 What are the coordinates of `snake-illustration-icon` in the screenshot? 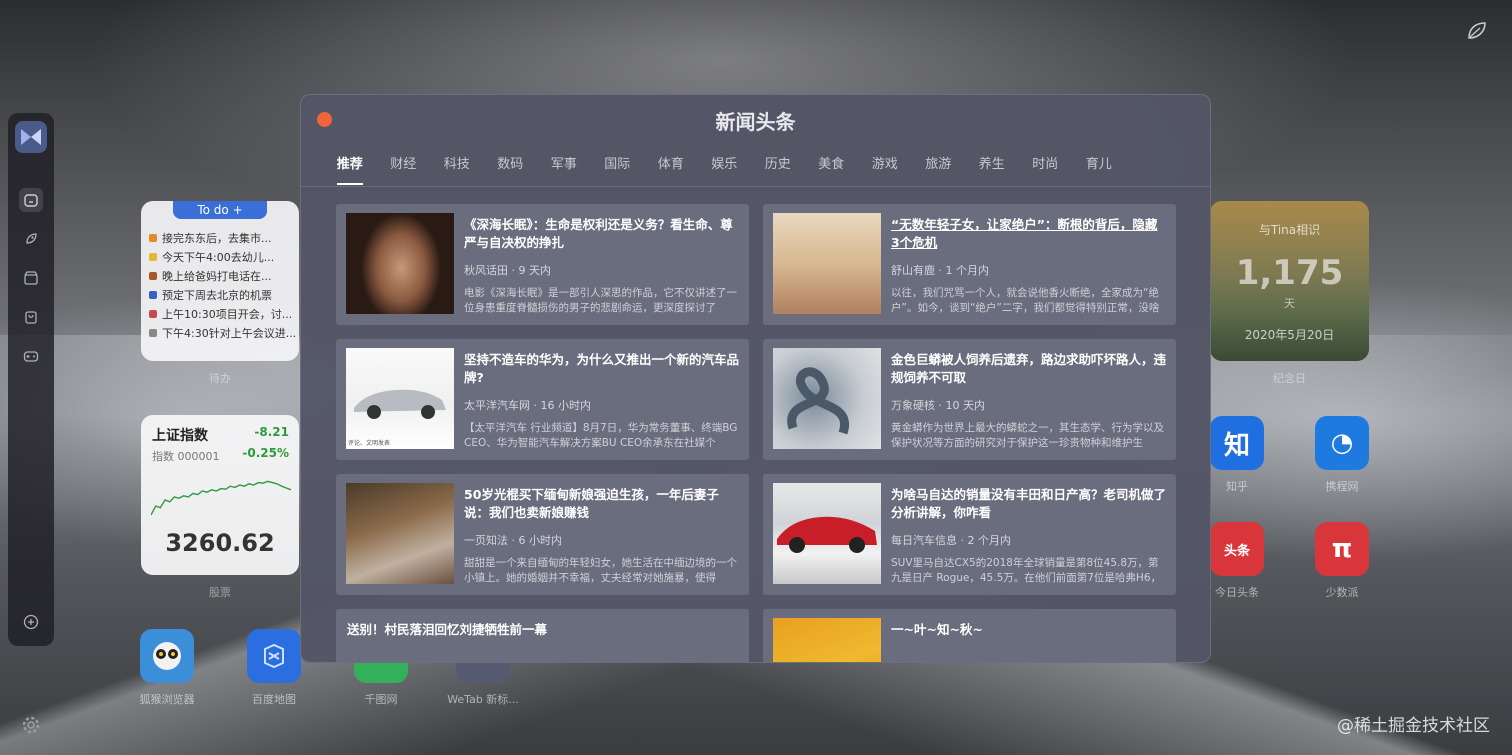 It's located at (818, 401).